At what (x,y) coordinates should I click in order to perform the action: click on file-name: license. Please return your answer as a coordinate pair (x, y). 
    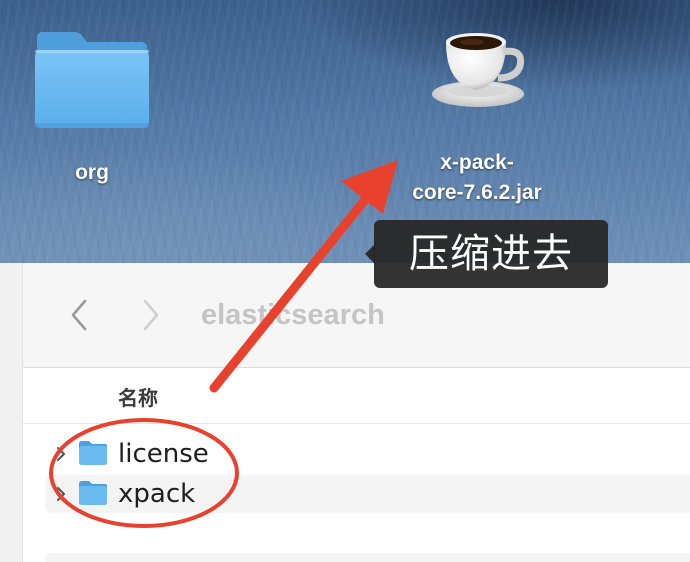
    Looking at the image, I should click on (163, 454).